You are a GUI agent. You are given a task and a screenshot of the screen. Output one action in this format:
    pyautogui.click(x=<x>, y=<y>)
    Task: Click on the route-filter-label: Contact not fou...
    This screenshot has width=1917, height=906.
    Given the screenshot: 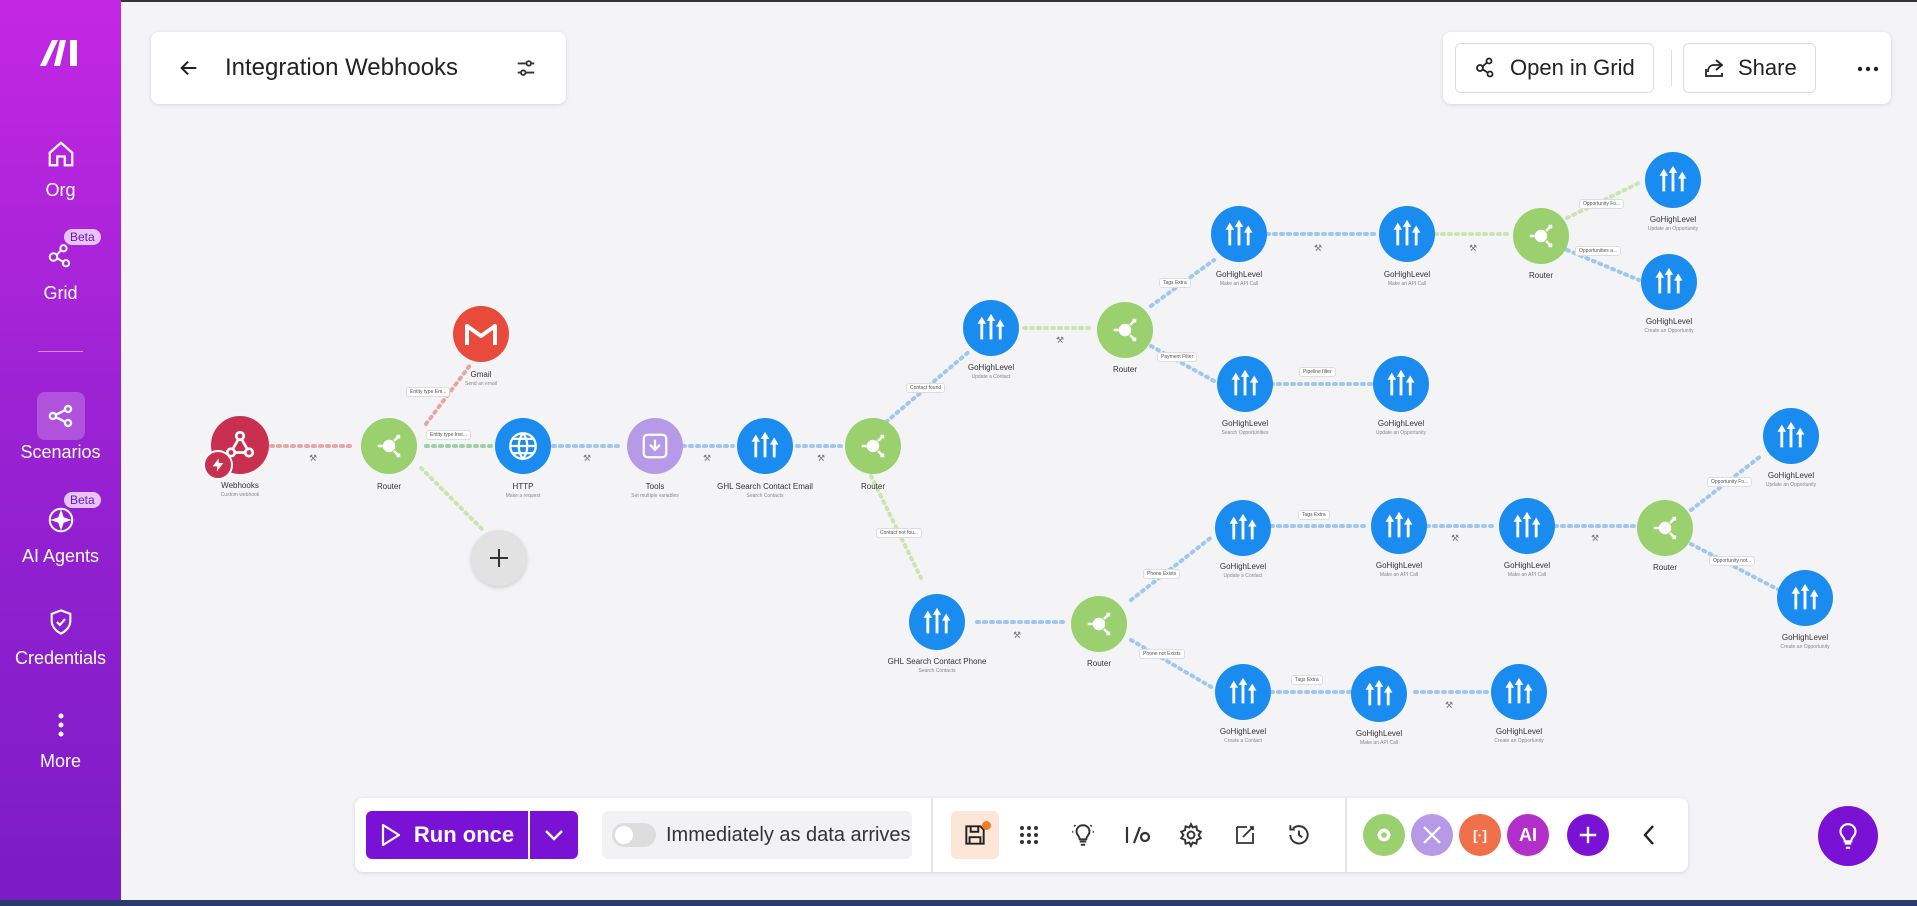 What is the action you would take?
    pyautogui.click(x=899, y=533)
    